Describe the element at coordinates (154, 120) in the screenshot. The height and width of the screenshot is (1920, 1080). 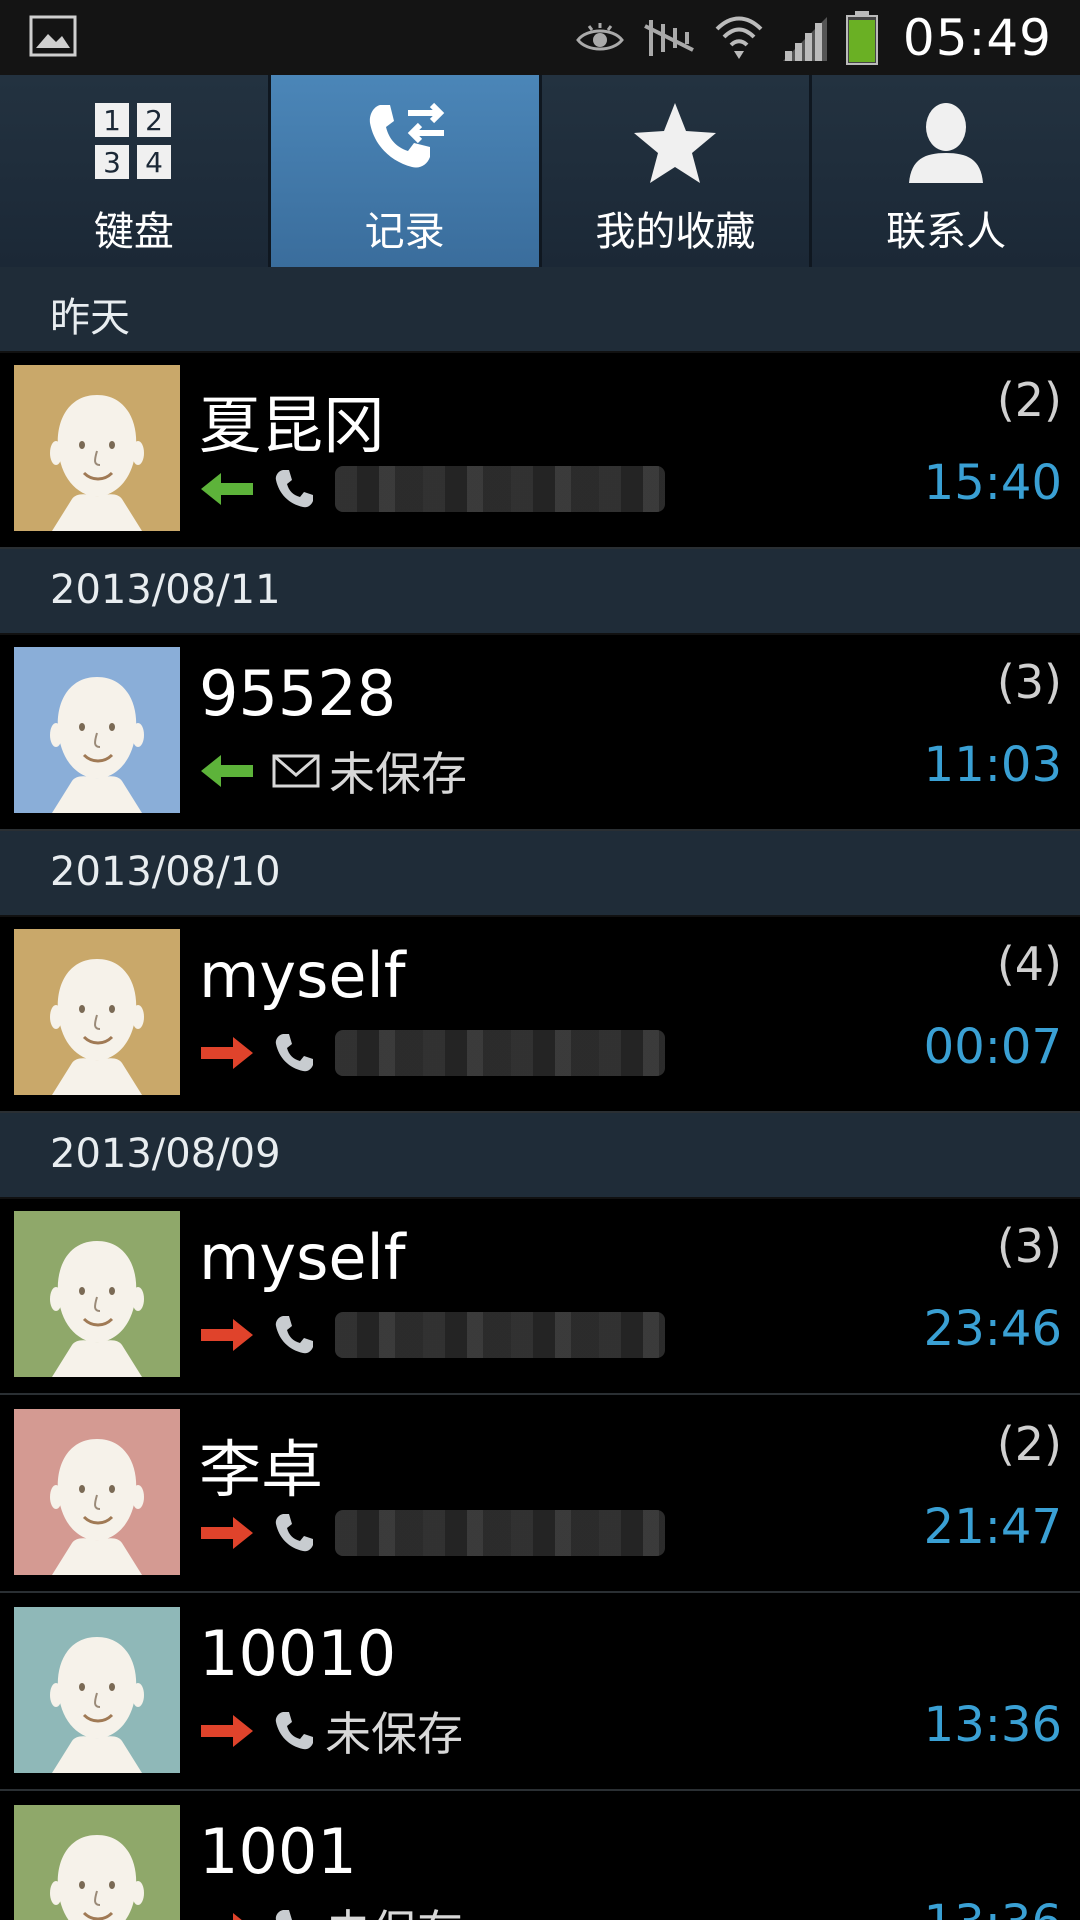
I see `svg-text: 2` at that location.